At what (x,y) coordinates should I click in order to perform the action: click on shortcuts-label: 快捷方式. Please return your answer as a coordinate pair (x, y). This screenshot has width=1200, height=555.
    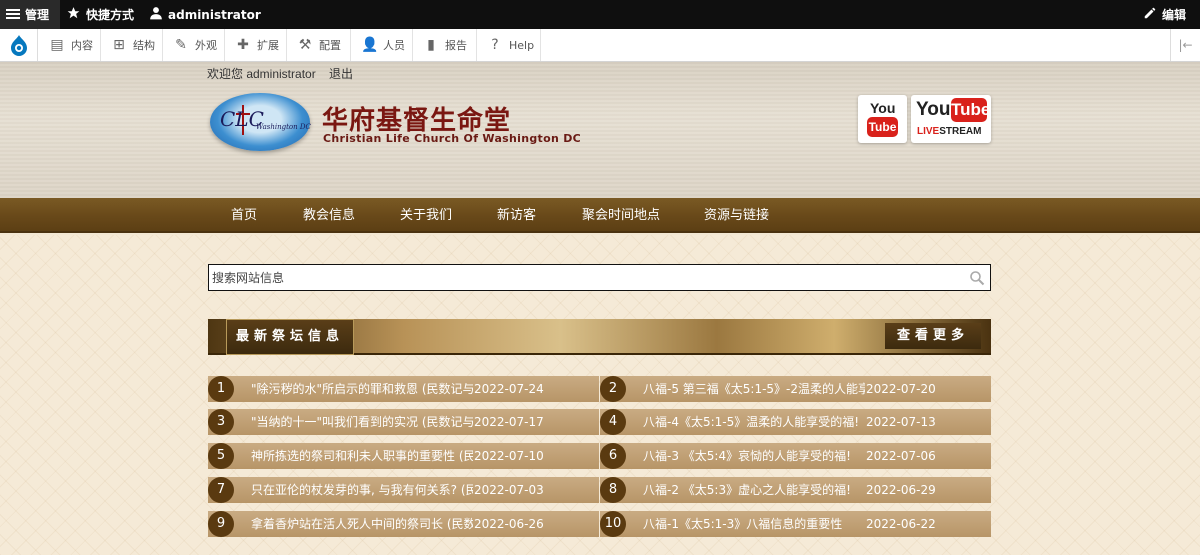
    Looking at the image, I should click on (110, 15).